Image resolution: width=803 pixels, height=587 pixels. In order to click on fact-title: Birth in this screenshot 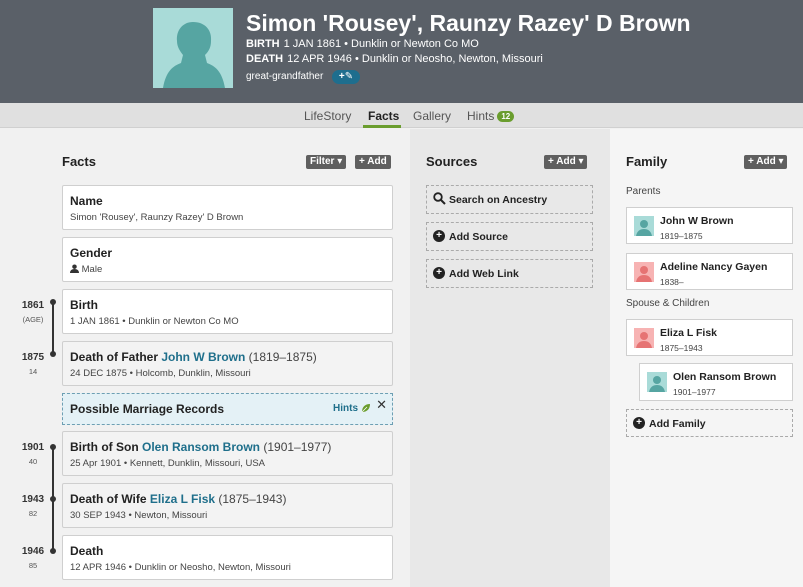, I will do `click(84, 305)`.